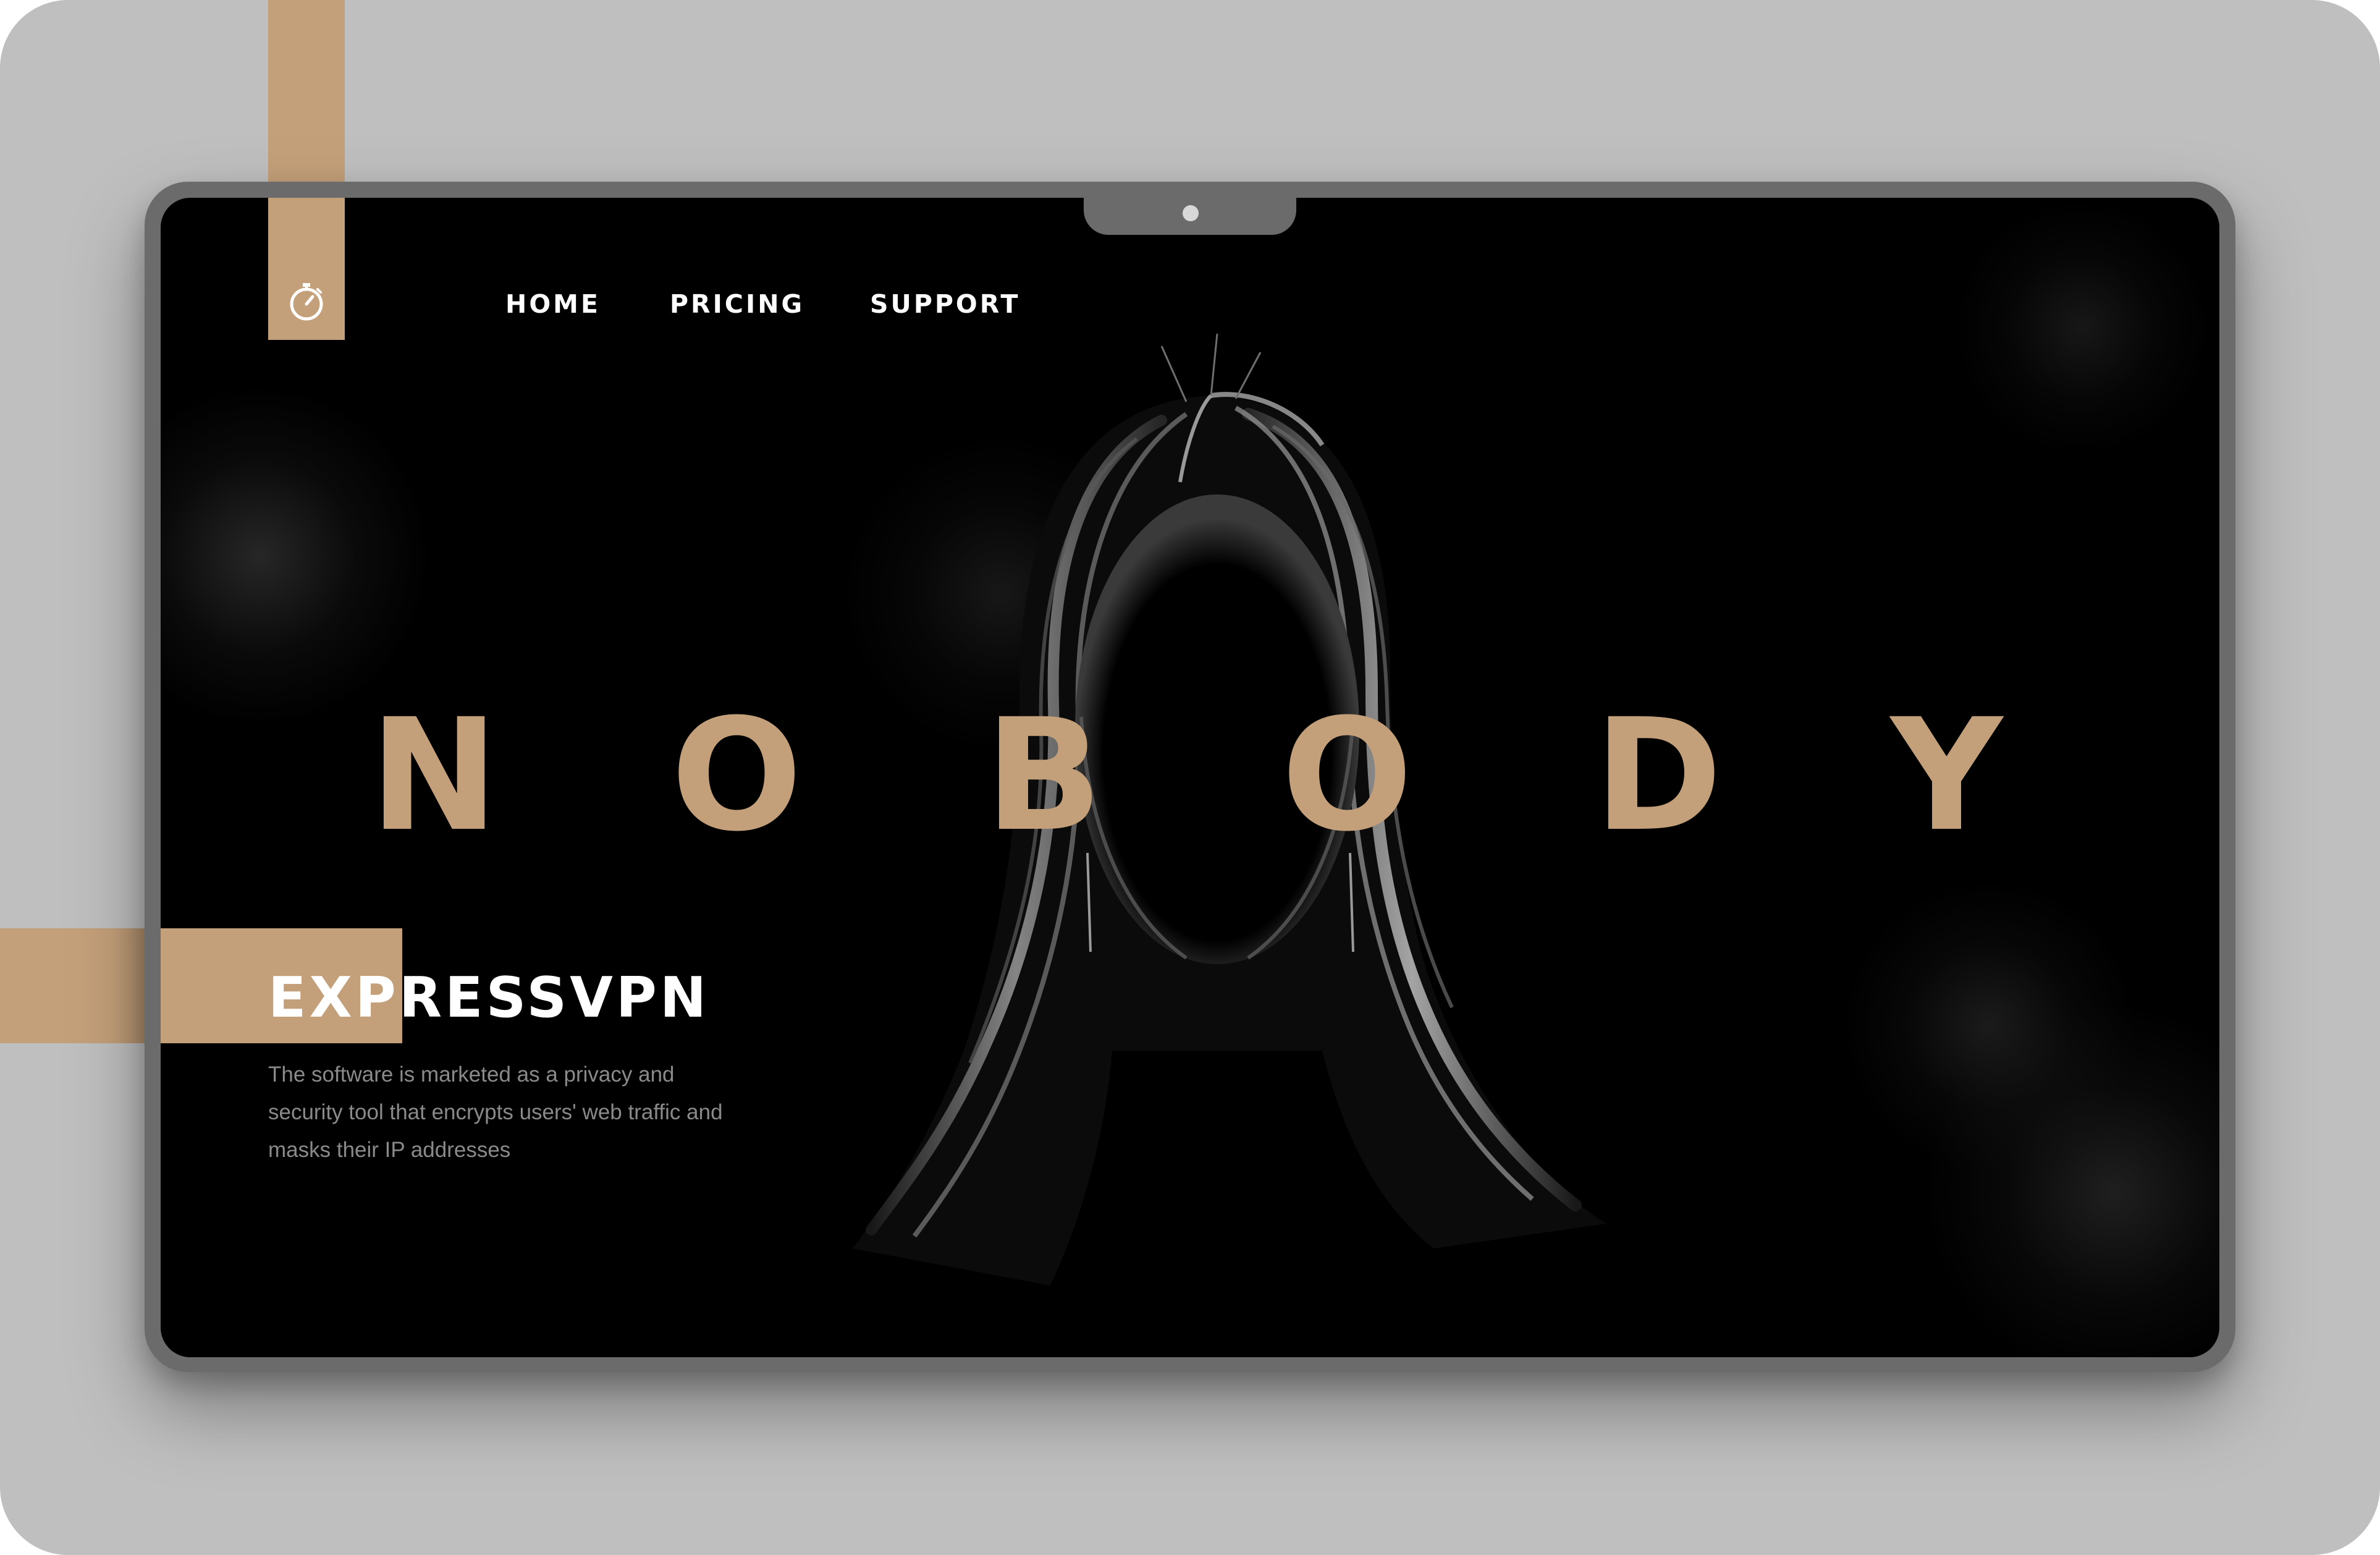  What do you see at coordinates (737, 304) in the screenshot?
I see `nav-item-pricing: PRICING` at bounding box center [737, 304].